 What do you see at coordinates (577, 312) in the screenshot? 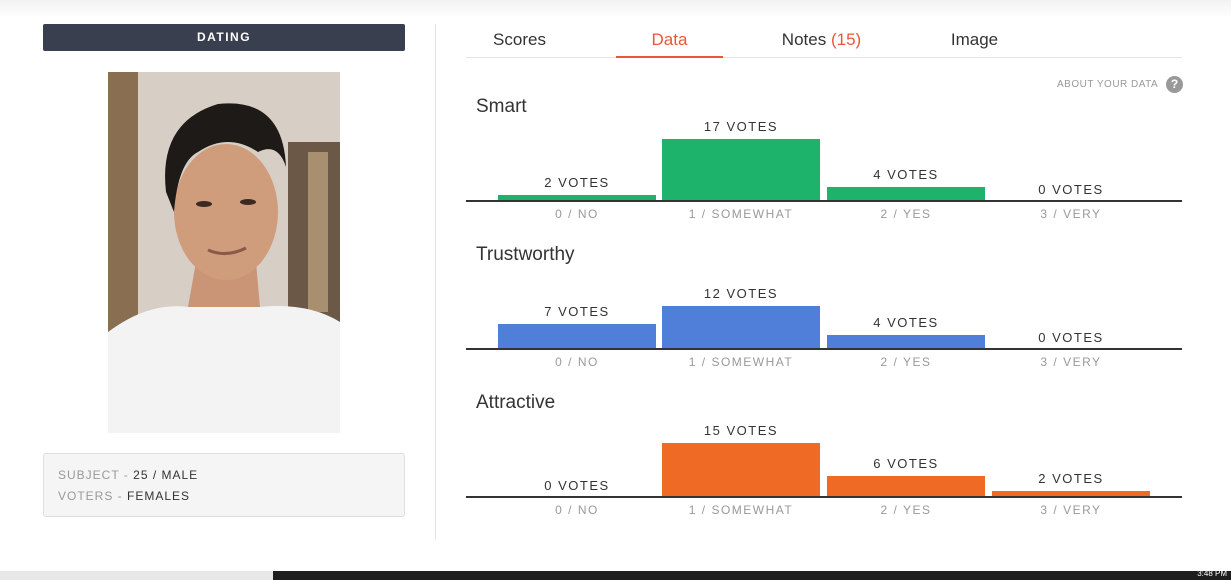
I see `vote-count-label: 7 VOTES` at bounding box center [577, 312].